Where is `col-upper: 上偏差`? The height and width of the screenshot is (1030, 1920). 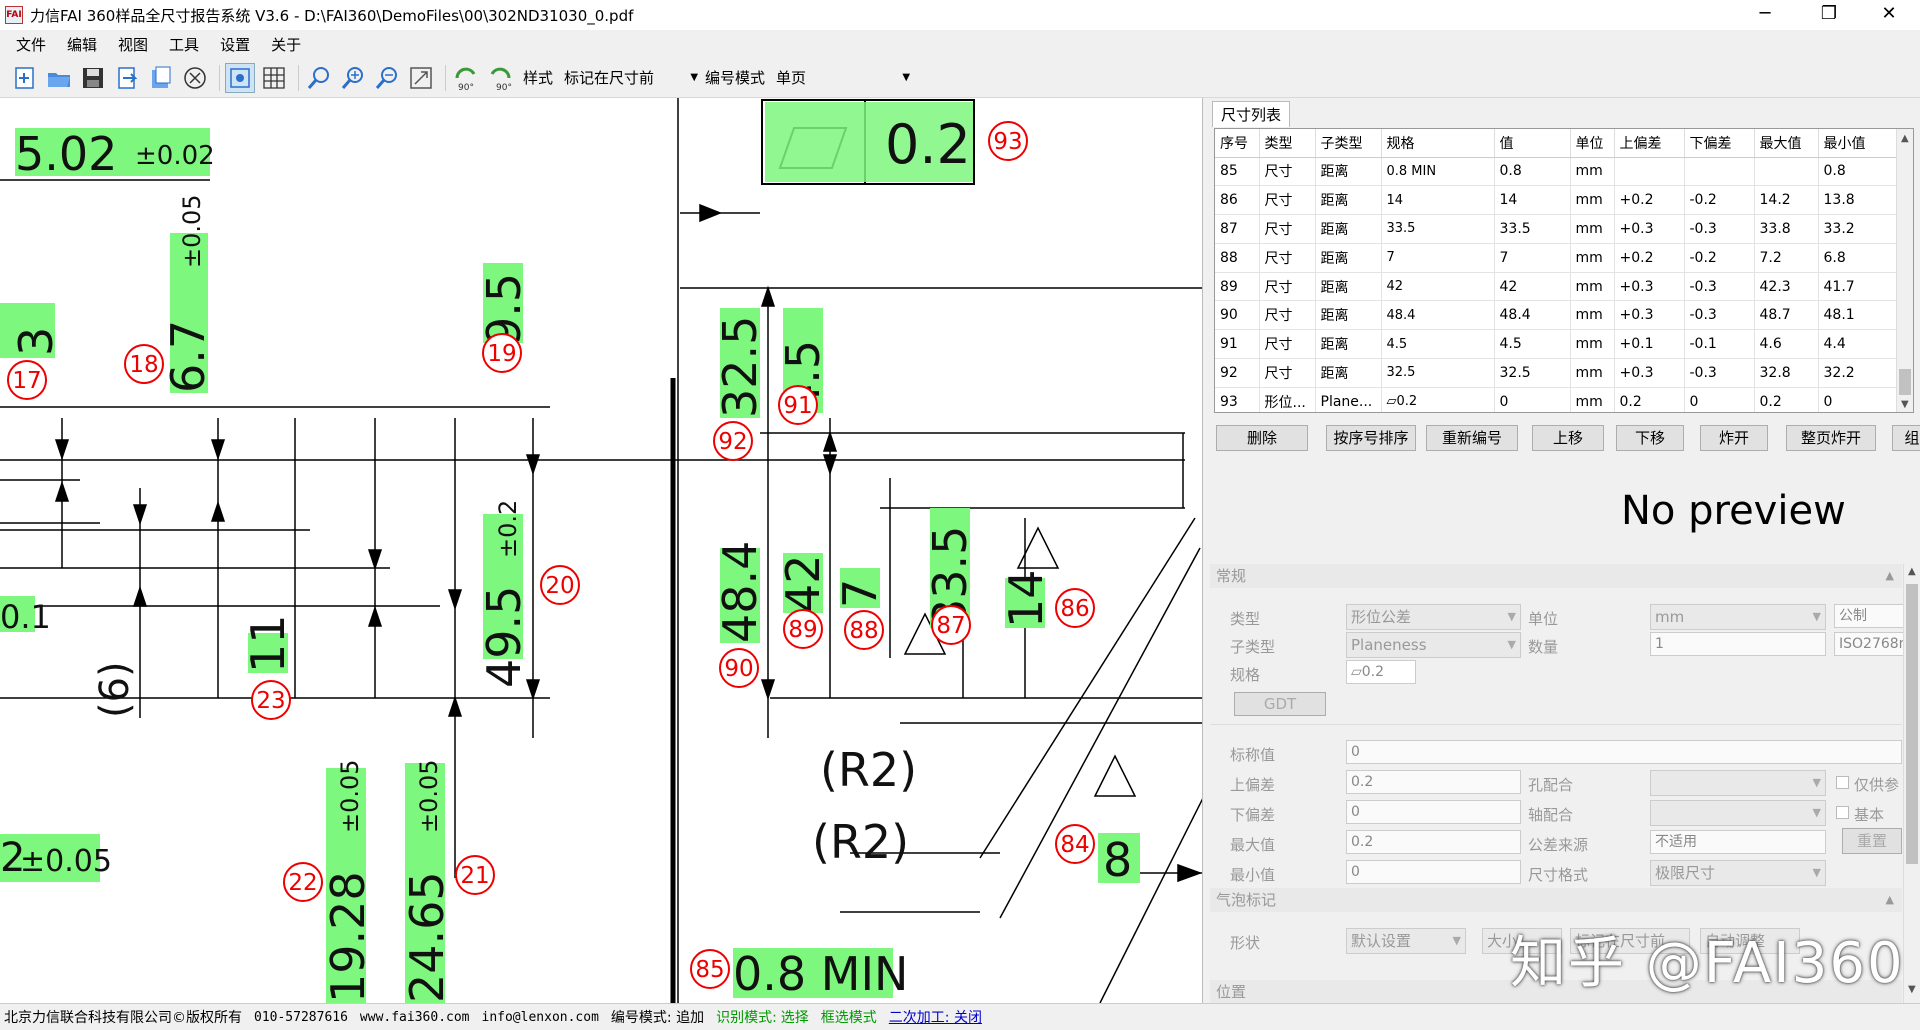
col-upper: 上偏差 is located at coordinates (1649, 143).